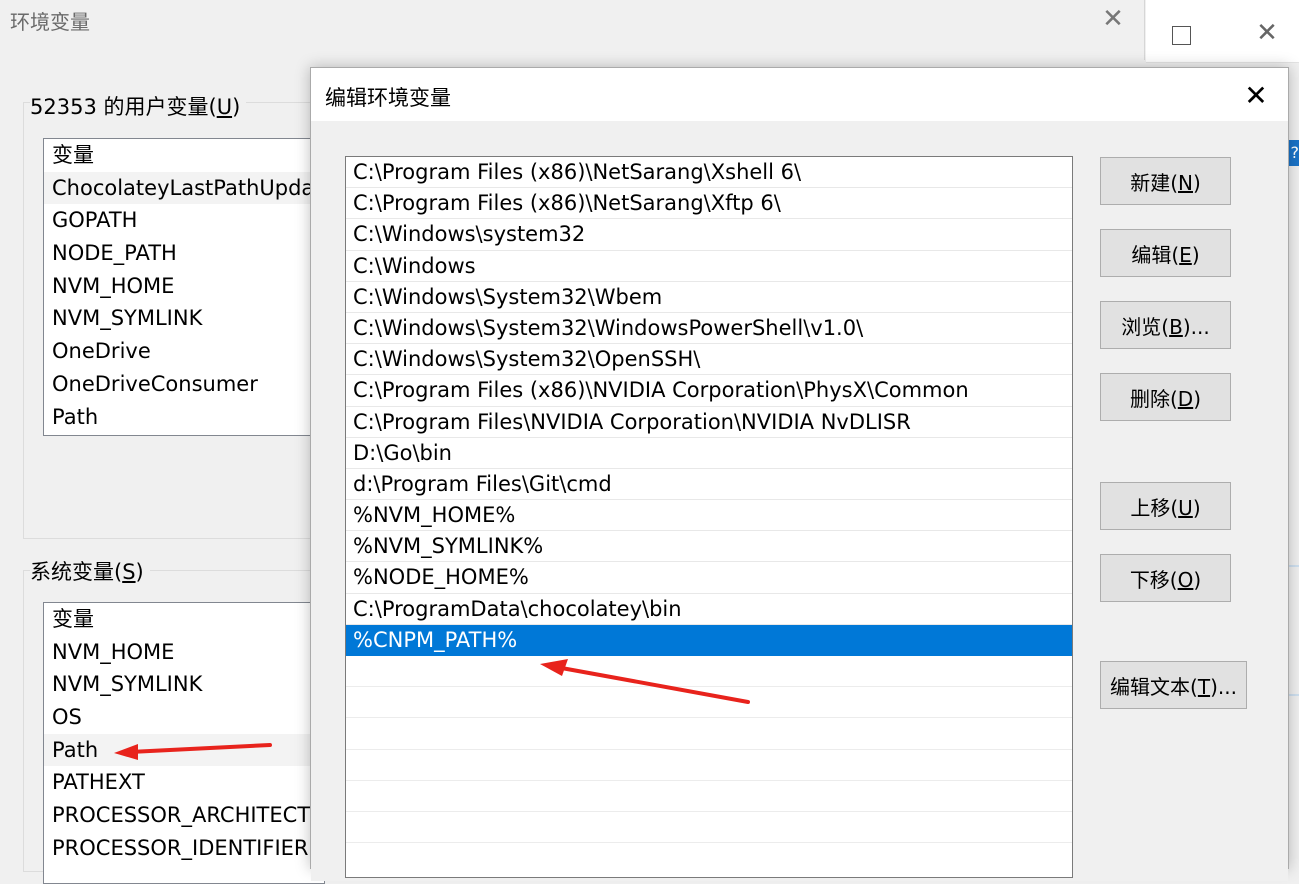 Image resolution: width=1299 pixels, height=884 pixels. I want to click on path-item: %NVM_HOME%, so click(709, 516).